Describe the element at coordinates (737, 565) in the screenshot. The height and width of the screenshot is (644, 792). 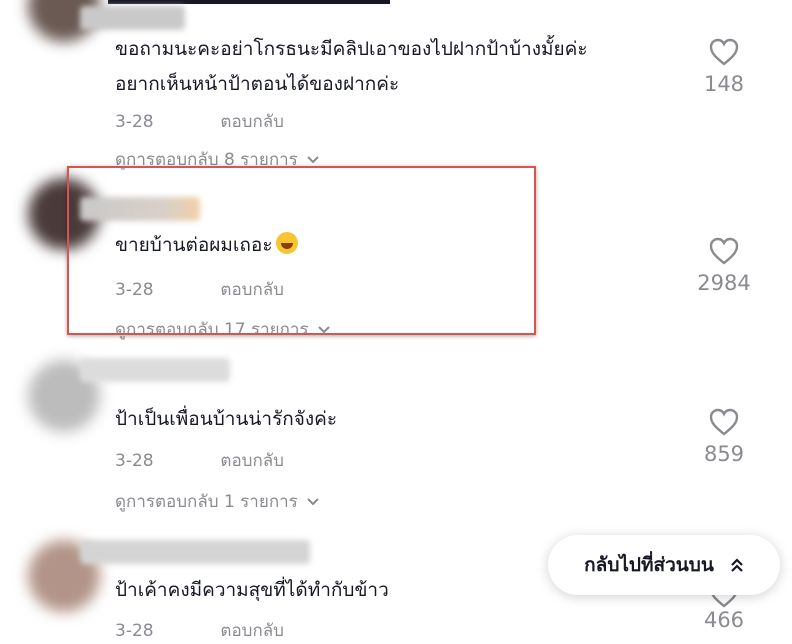
I see `double-chevron-up-icon` at that location.